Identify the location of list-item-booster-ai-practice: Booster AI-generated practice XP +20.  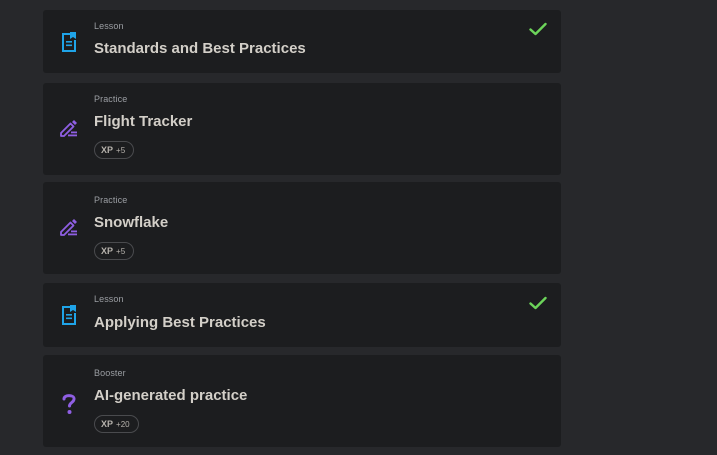
(302, 401).